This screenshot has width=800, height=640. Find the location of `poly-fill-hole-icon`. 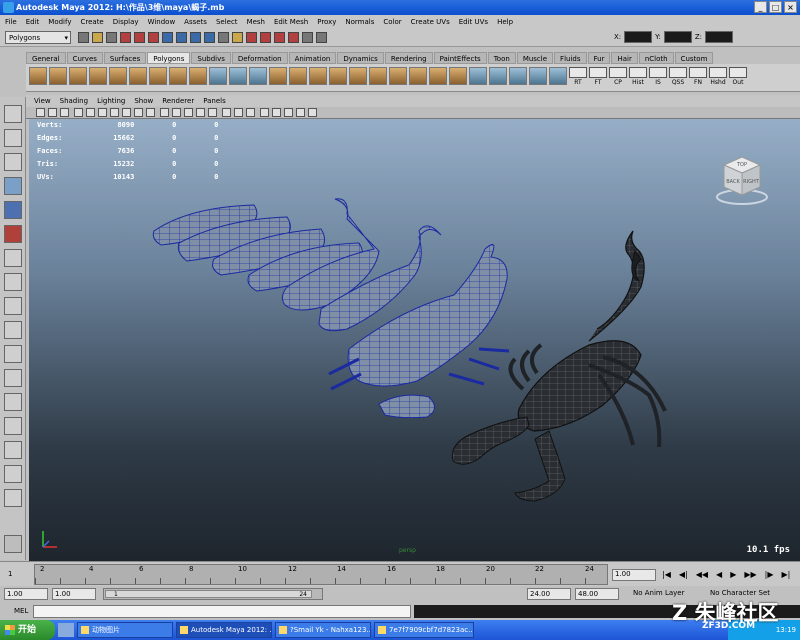

poly-fill-hole-icon is located at coordinates (358, 76).